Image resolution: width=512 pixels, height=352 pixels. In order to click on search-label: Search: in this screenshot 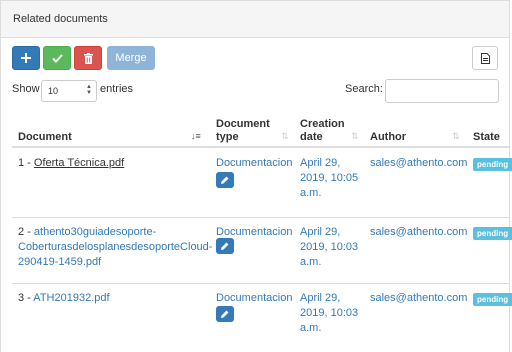, I will do `click(364, 89)`.